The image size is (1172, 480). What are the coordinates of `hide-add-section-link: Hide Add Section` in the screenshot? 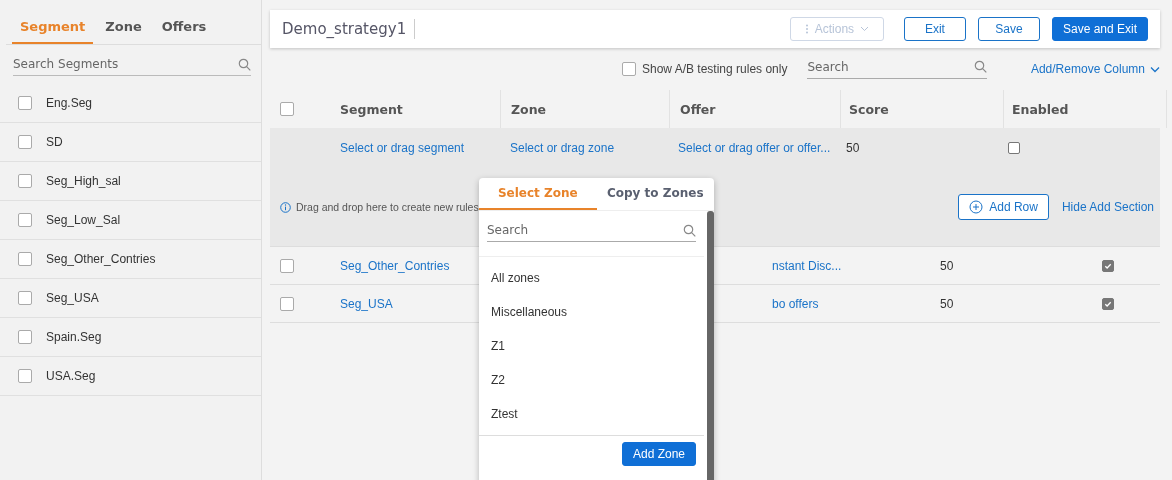 It's located at (1107, 207).